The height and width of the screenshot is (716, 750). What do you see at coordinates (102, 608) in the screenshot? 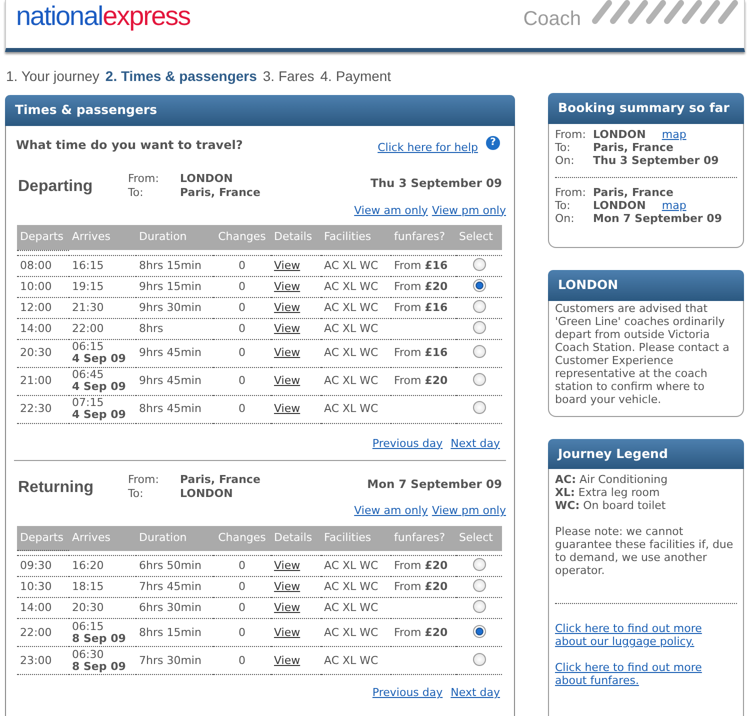
I see `table-cell: 20:30` at bounding box center [102, 608].